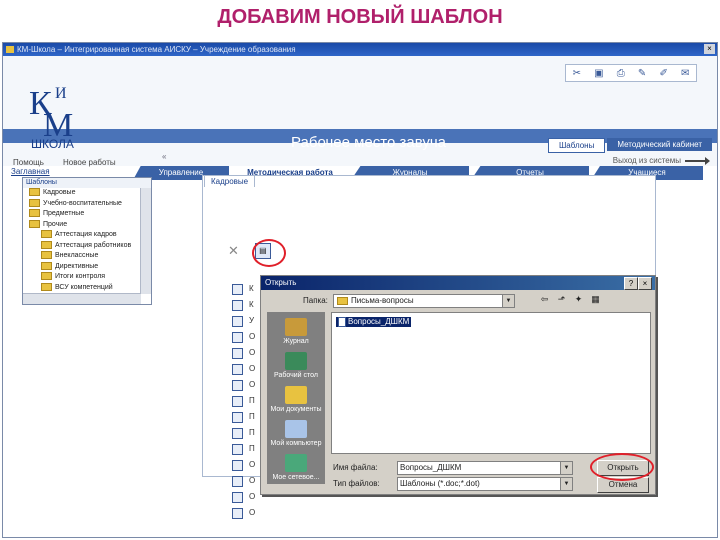  Describe the element at coordinates (561, 299) in the screenshot. I see `up-folder-icon: ⬏` at that location.